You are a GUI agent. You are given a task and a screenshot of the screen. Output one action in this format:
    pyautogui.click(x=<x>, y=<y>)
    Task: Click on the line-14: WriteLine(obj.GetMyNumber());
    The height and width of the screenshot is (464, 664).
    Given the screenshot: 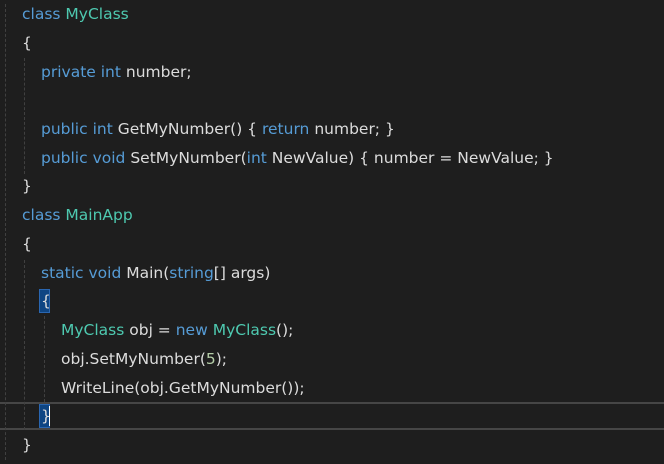 What is the action you would take?
    pyautogui.click(x=183, y=388)
    